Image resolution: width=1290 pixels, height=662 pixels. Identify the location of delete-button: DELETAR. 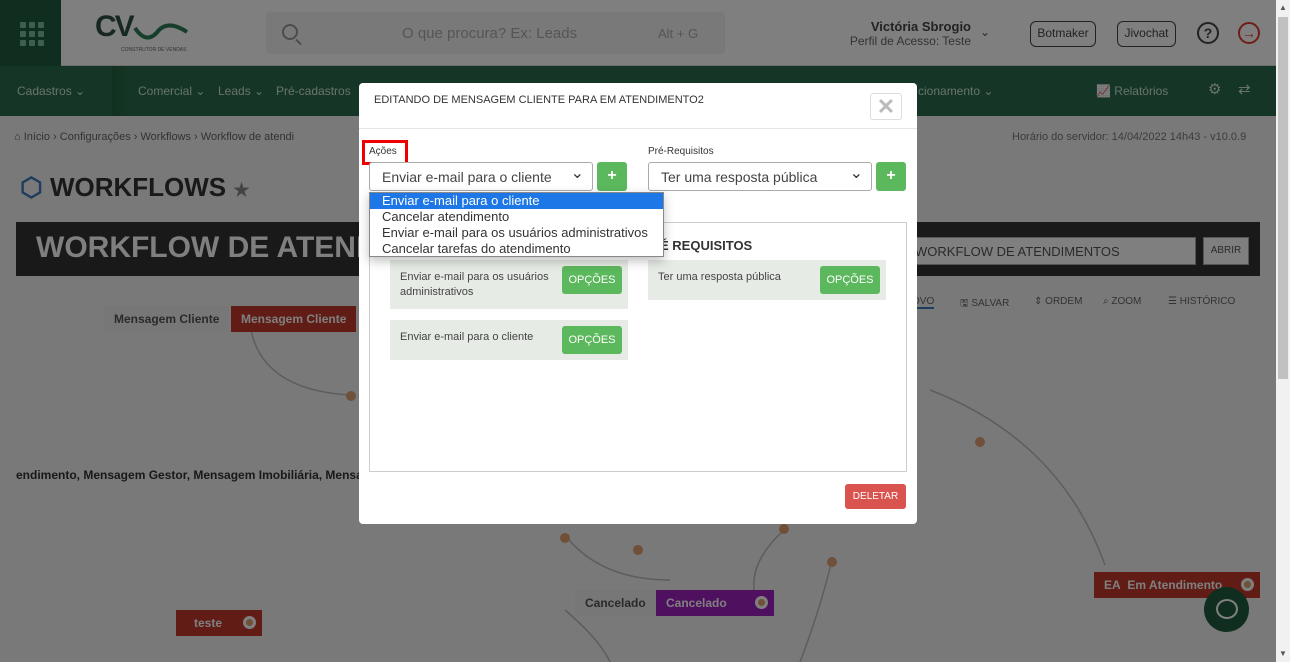
(875, 496).